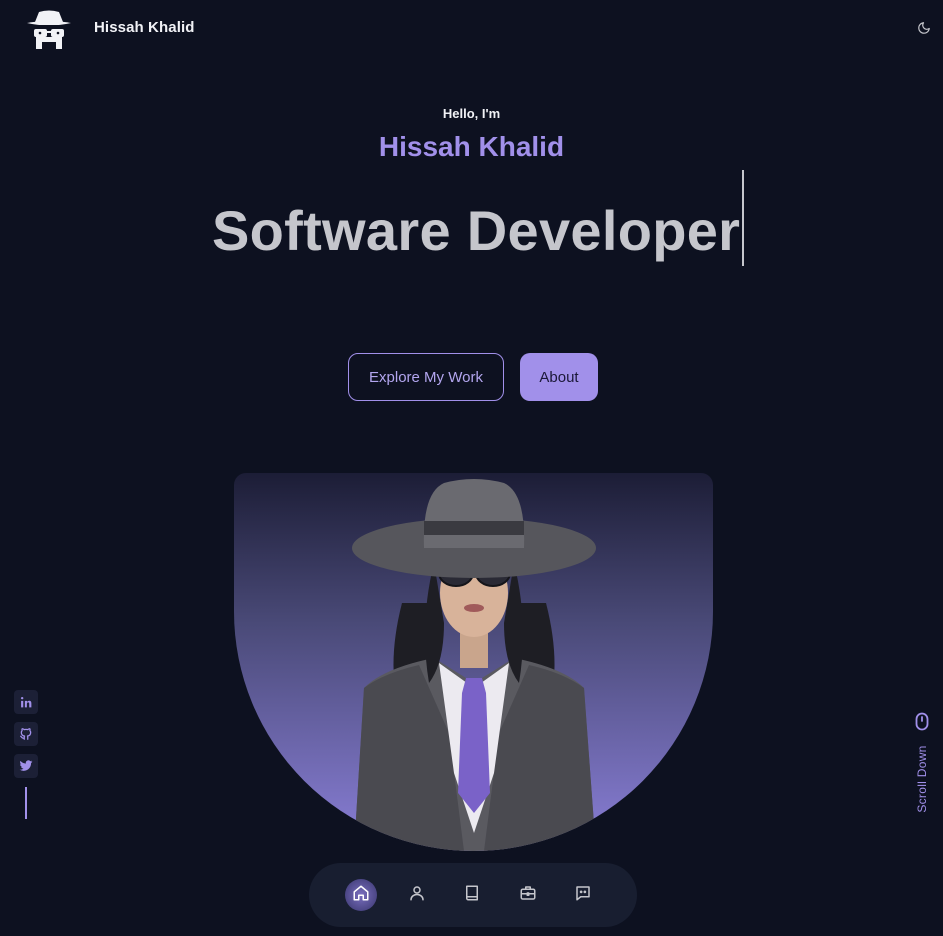  Describe the element at coordinates (471, 113) in the screenshot. I see `greeting: Hello, I'm` at that location.